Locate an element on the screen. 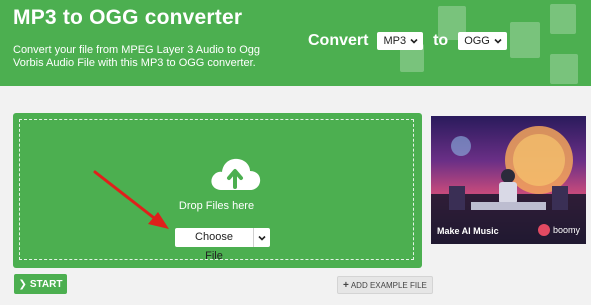  start-button: ❯ START is located at coordinates (40, 284).